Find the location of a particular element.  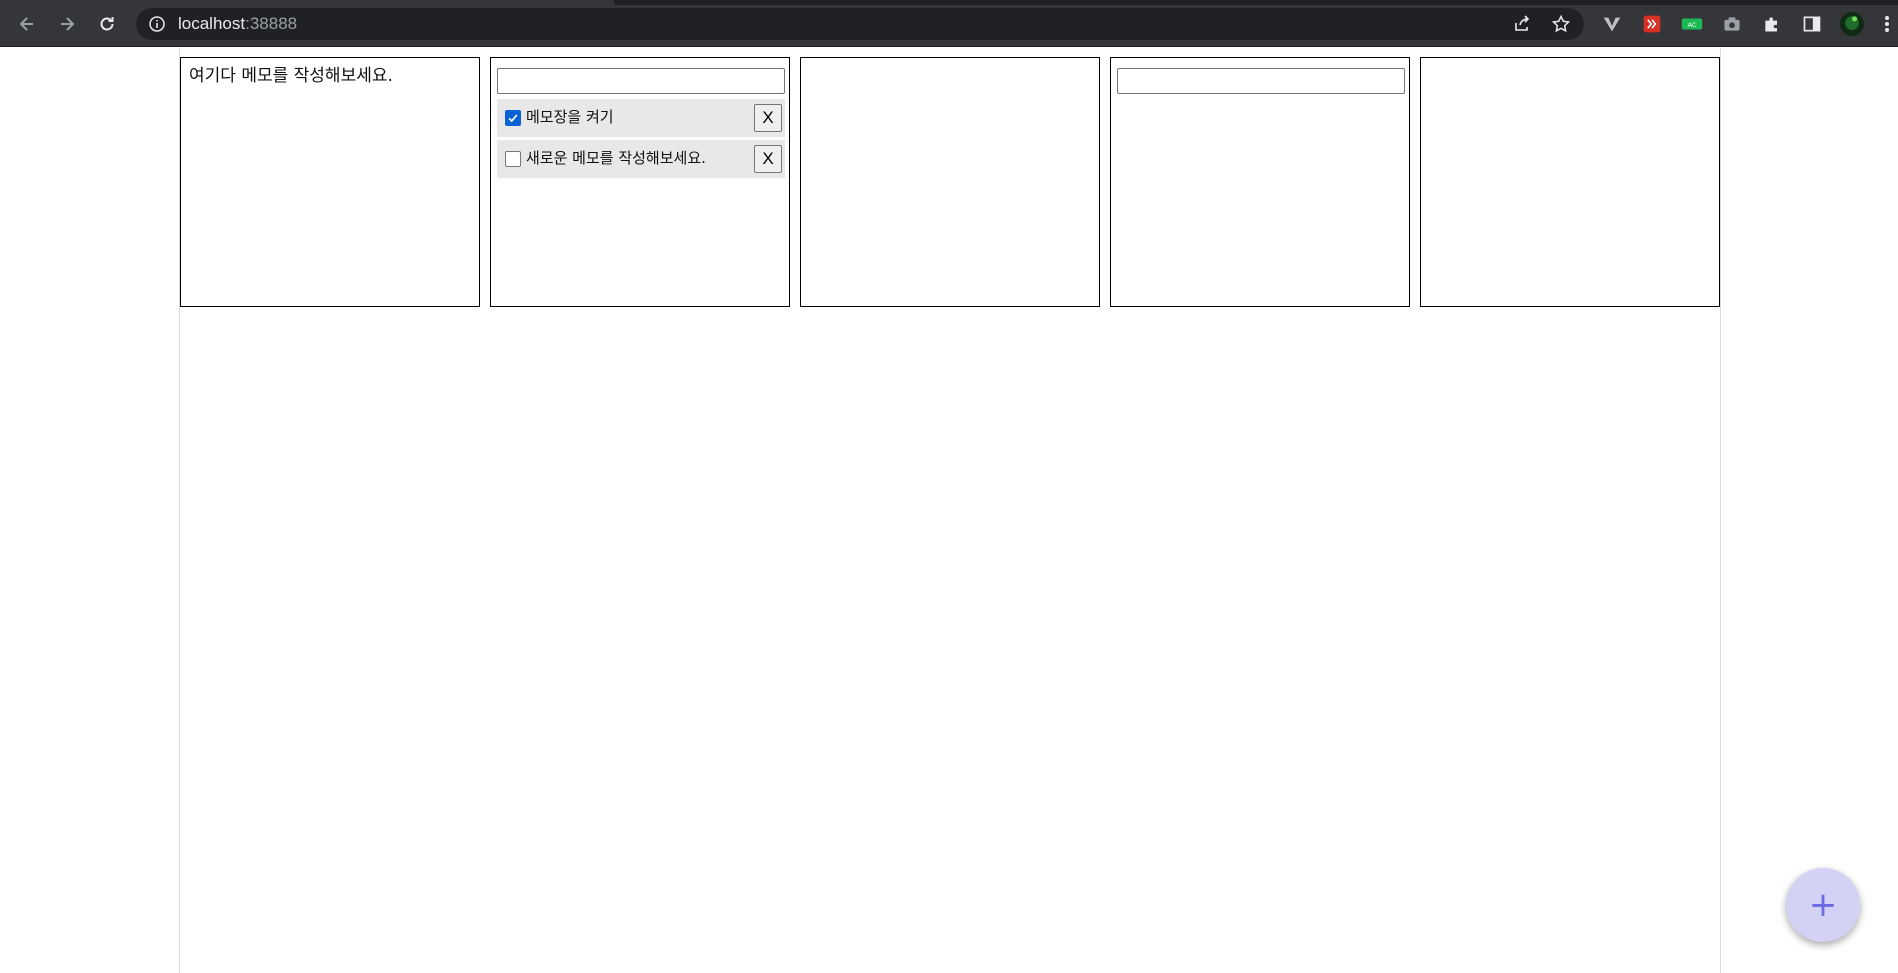

todo-checkbox-checked is located at coordinates (513, 118).